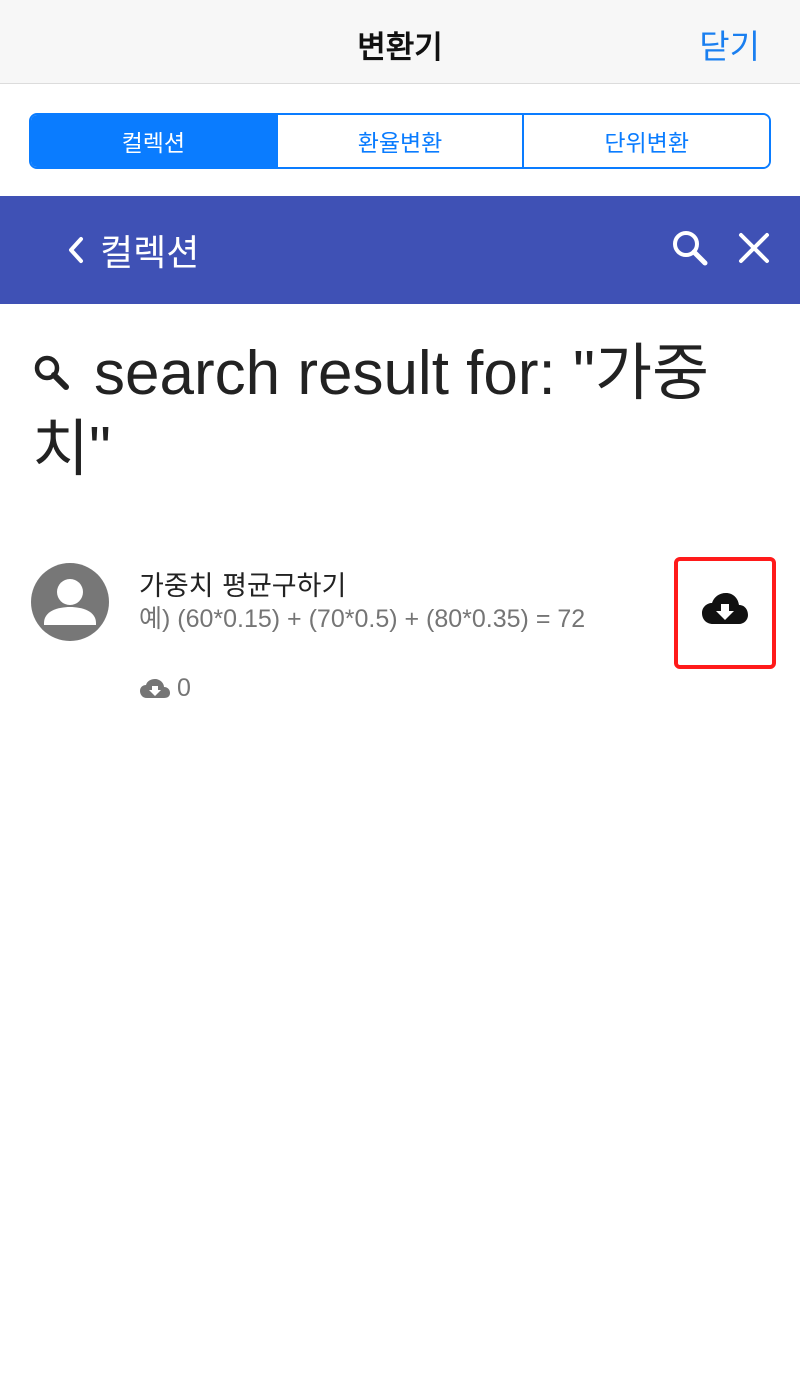 The height and width of the screenshot is (1382, 800). Describe the element at coordinates (362, 619) in the screenshot. I see `item-description: 예) (60*0.15) + (70*0.5) + (80*0.35) = 72` at that location.